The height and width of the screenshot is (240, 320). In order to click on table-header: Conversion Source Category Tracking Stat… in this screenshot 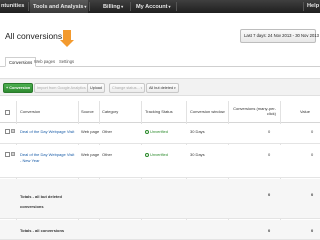, I will do `click(160, 111)`.